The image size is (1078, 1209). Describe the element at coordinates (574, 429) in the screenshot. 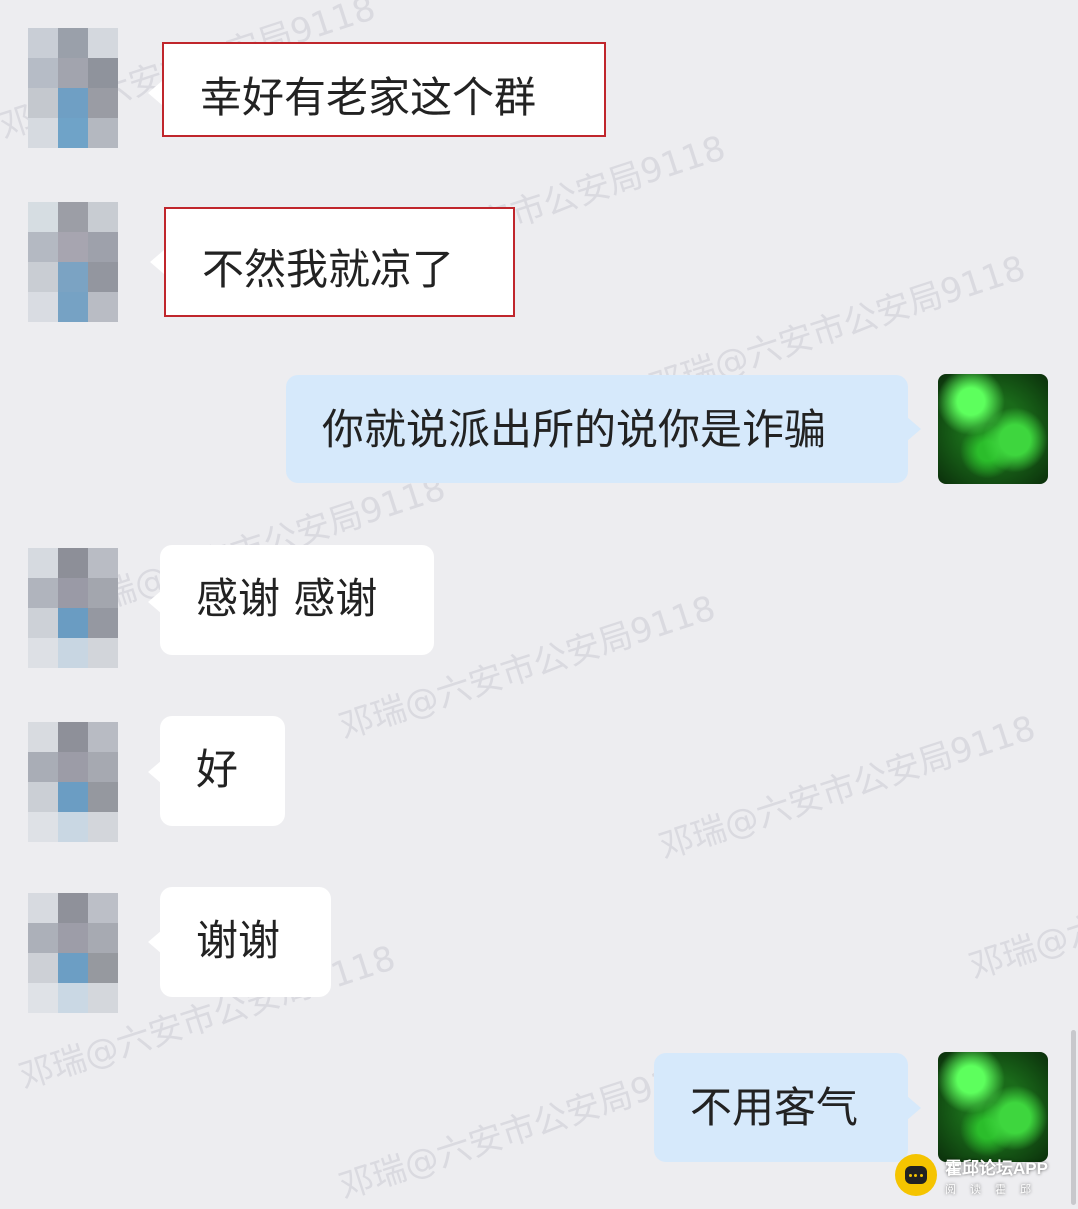

I see `message-text: 你就说派出所的说你是诈骗` at that location.